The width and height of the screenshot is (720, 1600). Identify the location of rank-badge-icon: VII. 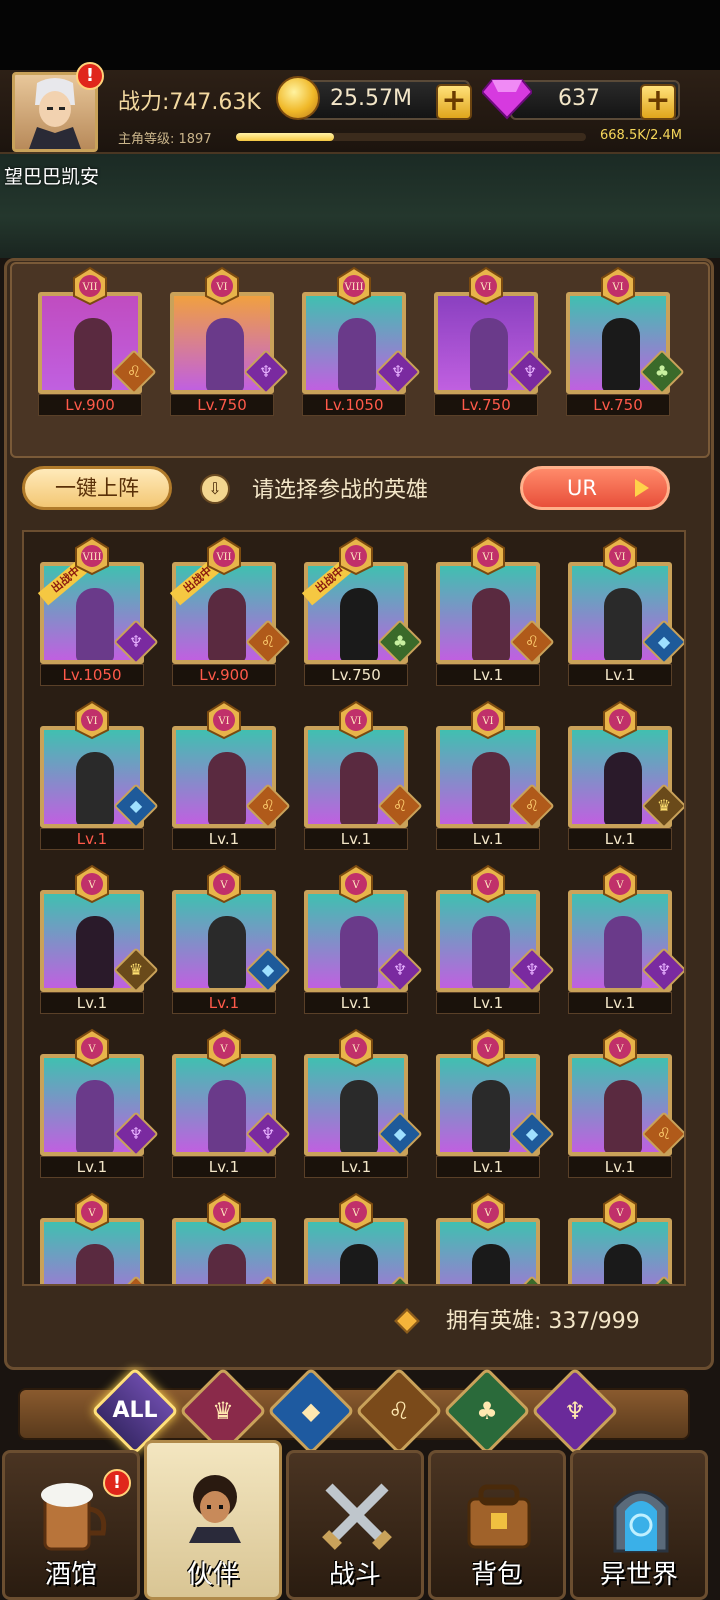
(224, 556).